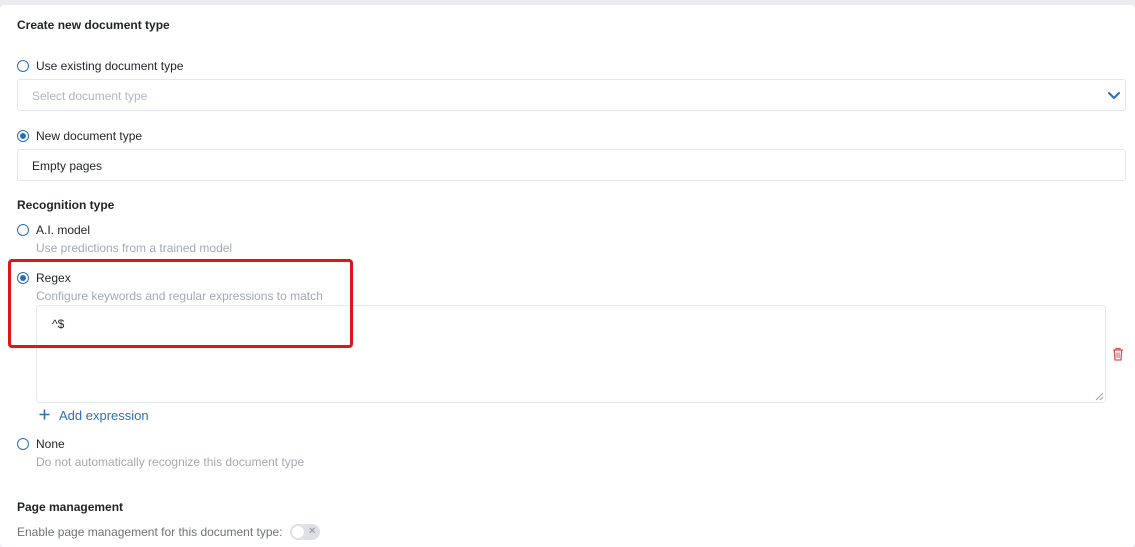 This screenshot has height=547, width=1135. Describe the element at coordinates (134, 248) in the screenshot. I see `ai-model-description: Use predictions from a trained model` at that location.